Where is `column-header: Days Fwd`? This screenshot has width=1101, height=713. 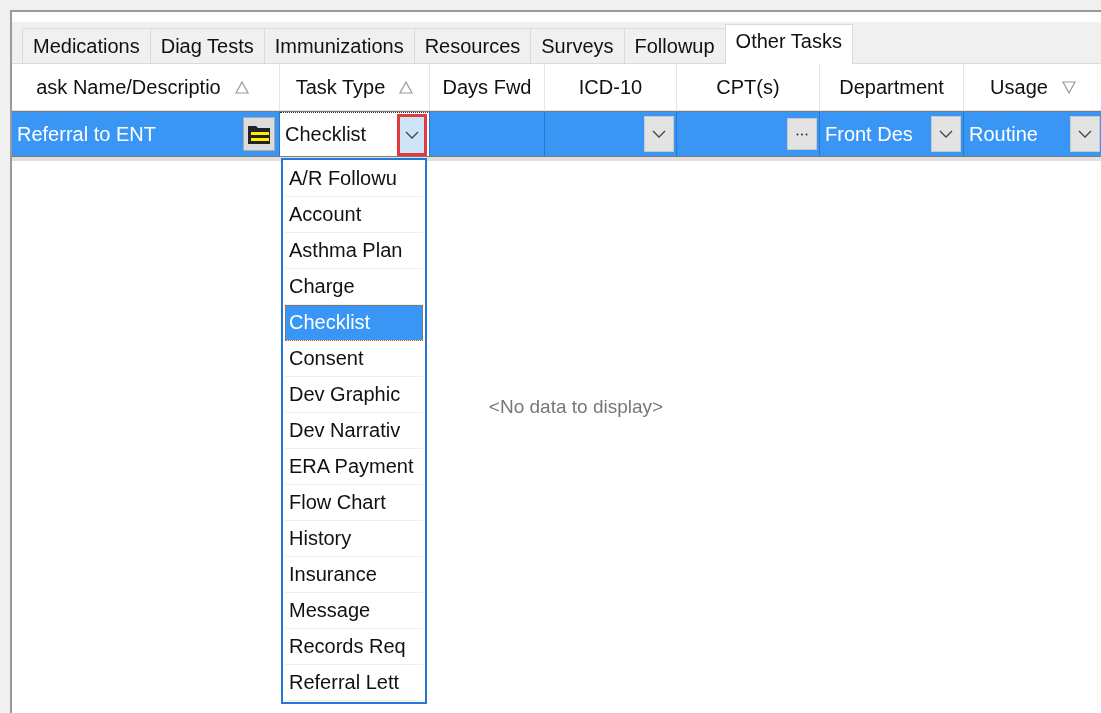
column-header: Days Fwd is located at coordinates (487, 87).